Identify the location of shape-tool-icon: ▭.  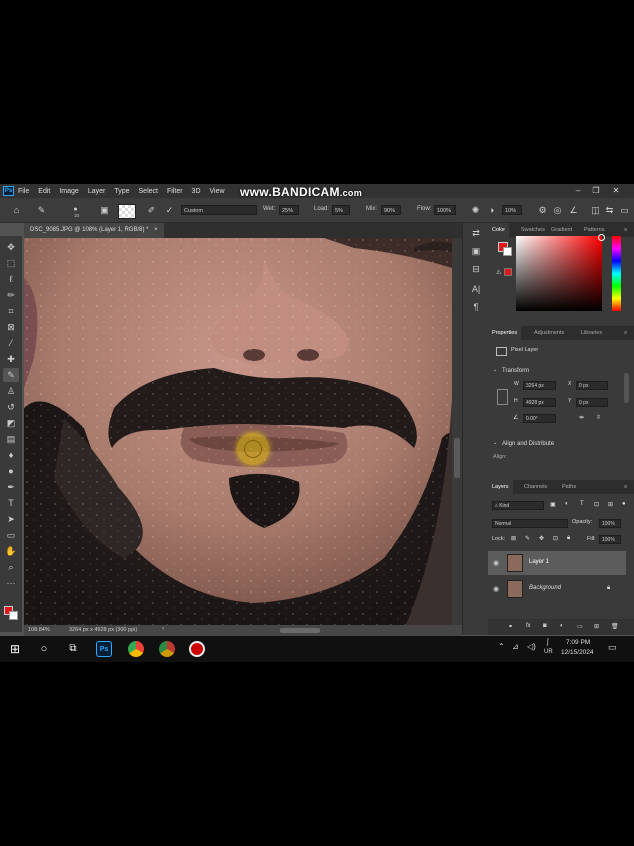
(11, 535).